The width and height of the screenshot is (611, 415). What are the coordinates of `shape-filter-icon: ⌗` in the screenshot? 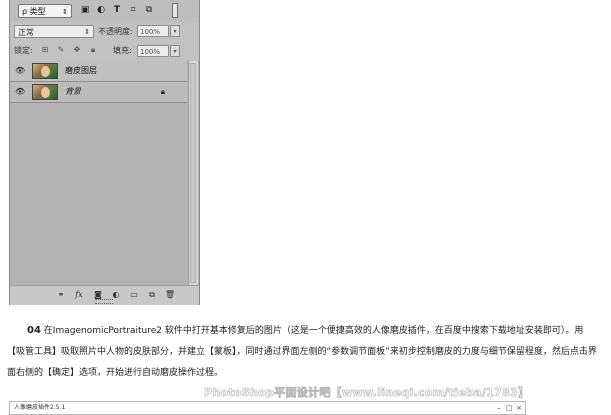 It's located at (133, 10).